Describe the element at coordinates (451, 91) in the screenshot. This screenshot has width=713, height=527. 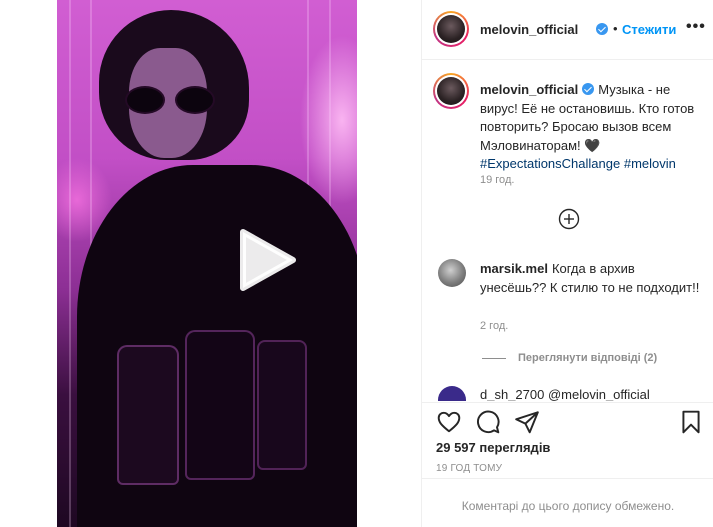
I see `caption-avatar` at that location.